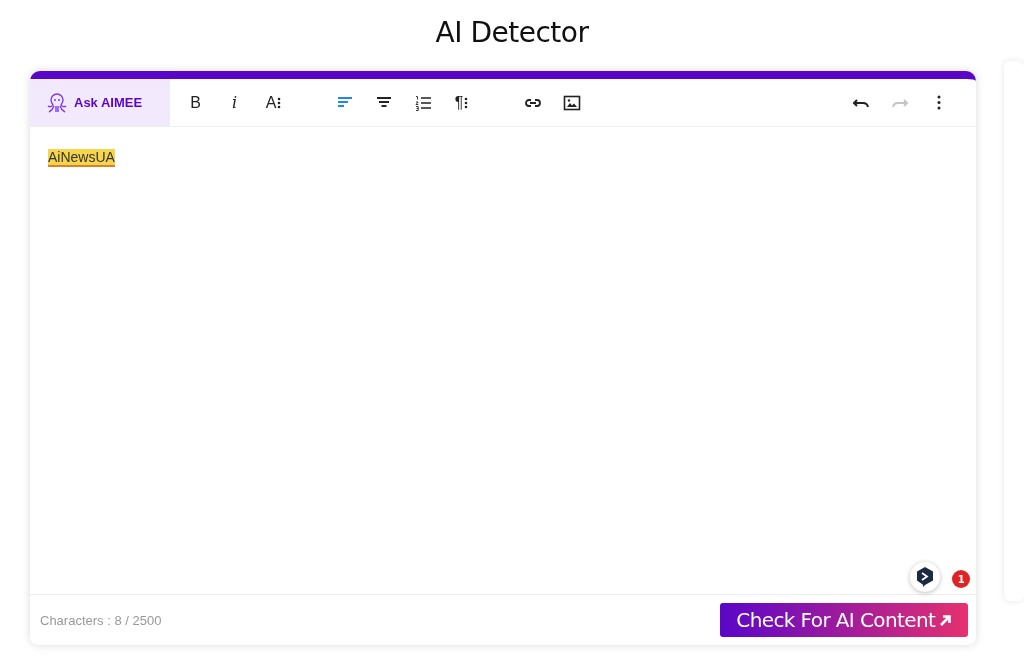 The height and width of the screenshot is (667, 1024). Describe the element at coordinates (195, 102) in the screenshot. I see `bold-button: B` at that location.